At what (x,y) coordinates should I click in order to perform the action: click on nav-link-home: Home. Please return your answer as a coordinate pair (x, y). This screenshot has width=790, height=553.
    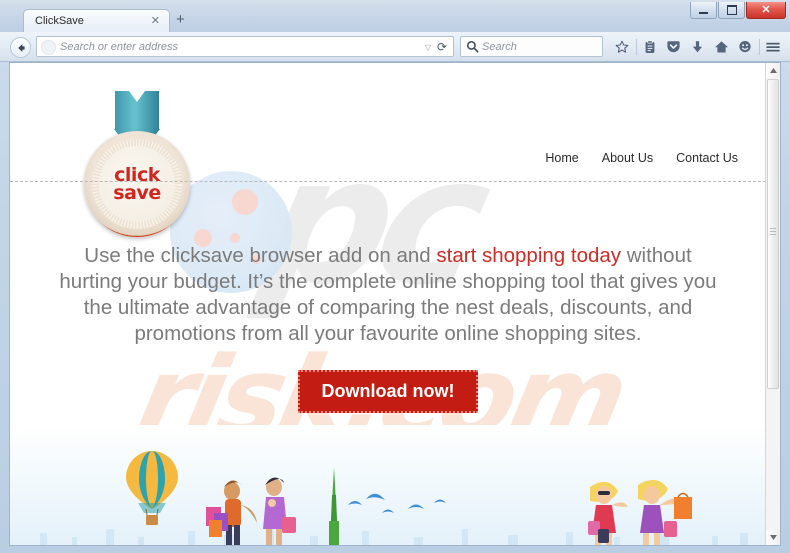
    Looking at the image, I should click on (561, 158).